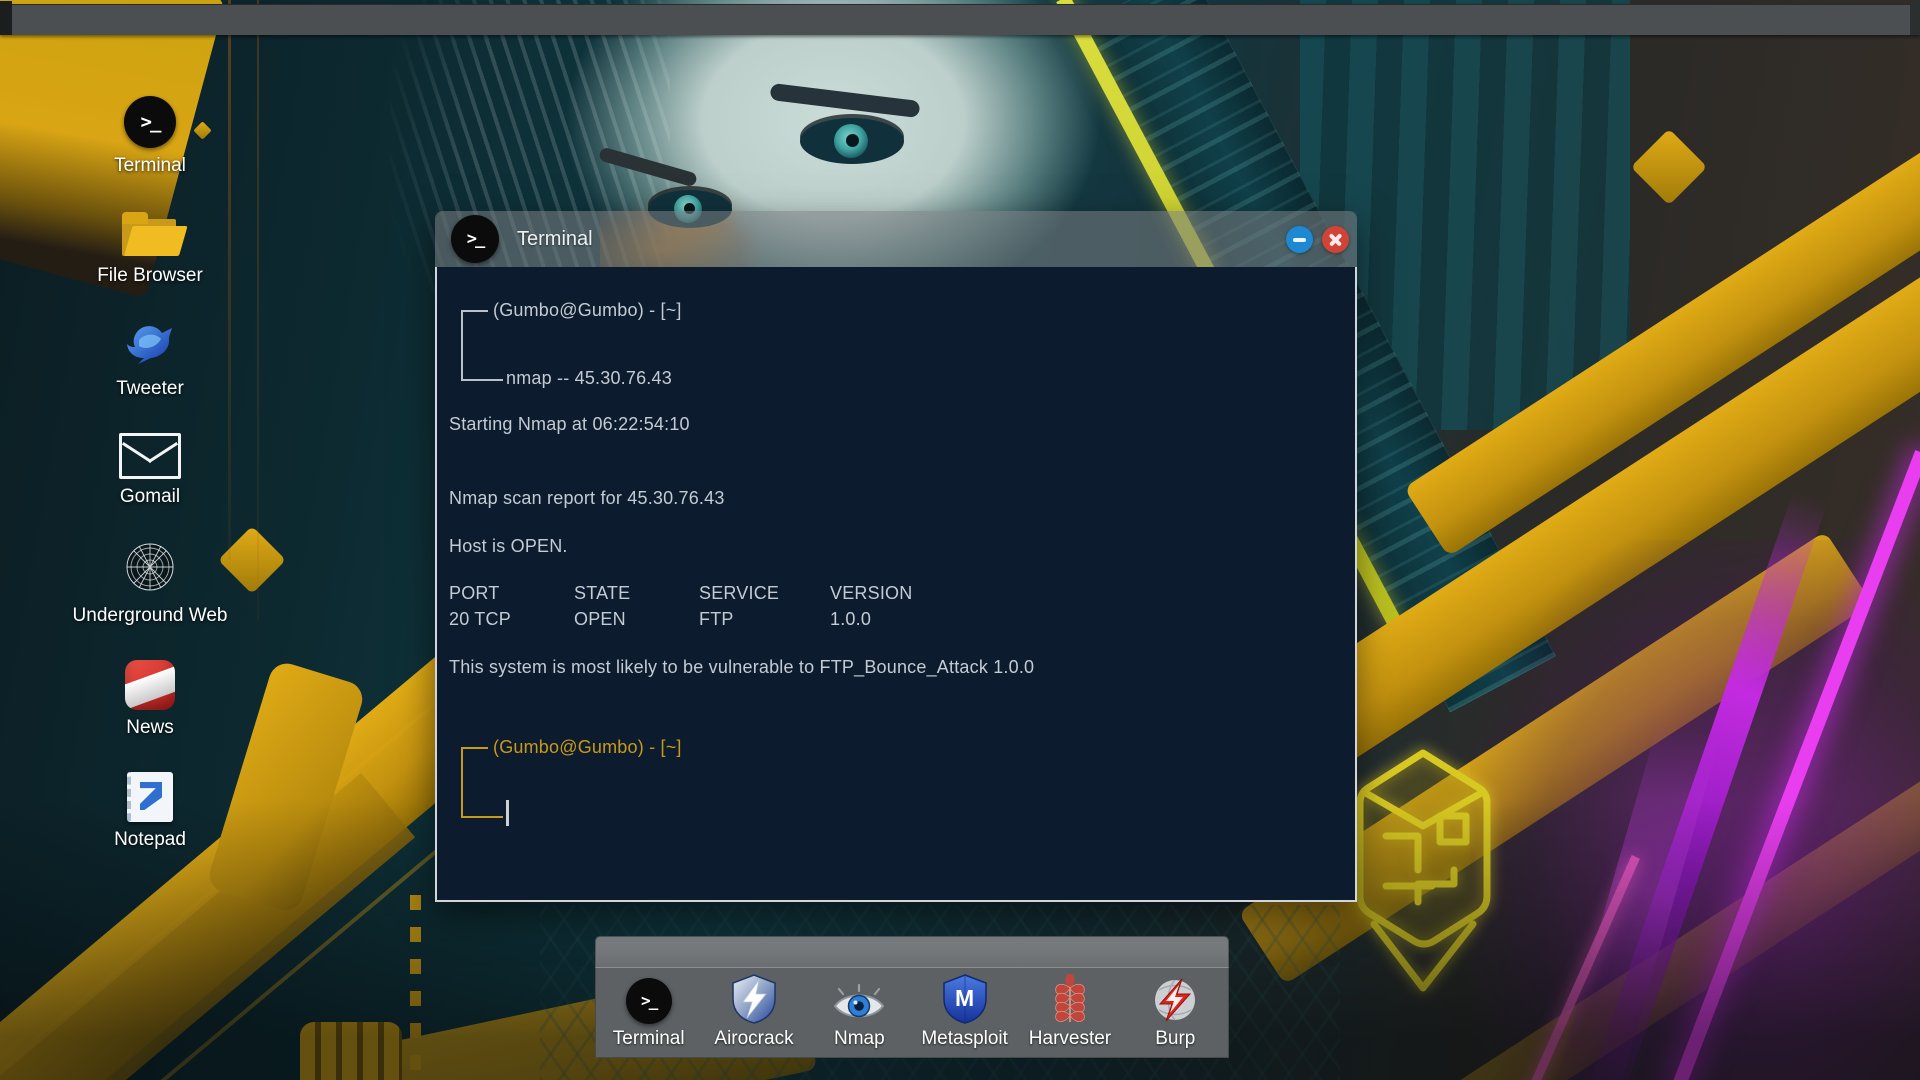 The width and height of the screenshot is (1920, 1080). I want to click on desktop-icon-label: News, so click(150, 727).